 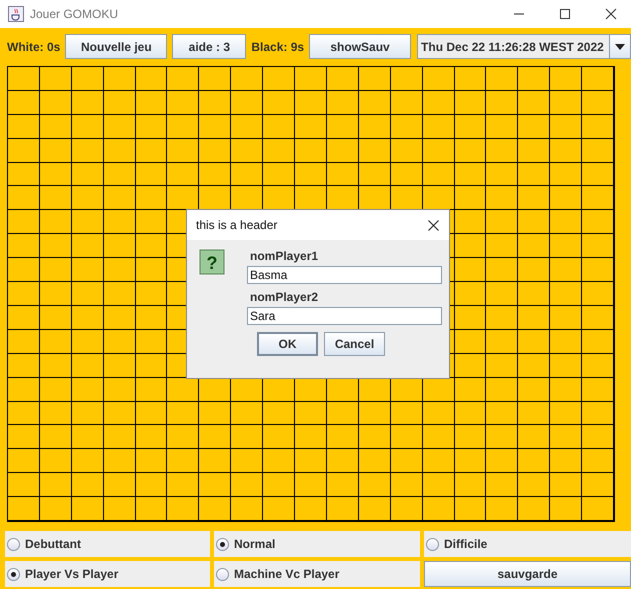 I want to click on help-button: aide : 3, so click(x=209, y=46).